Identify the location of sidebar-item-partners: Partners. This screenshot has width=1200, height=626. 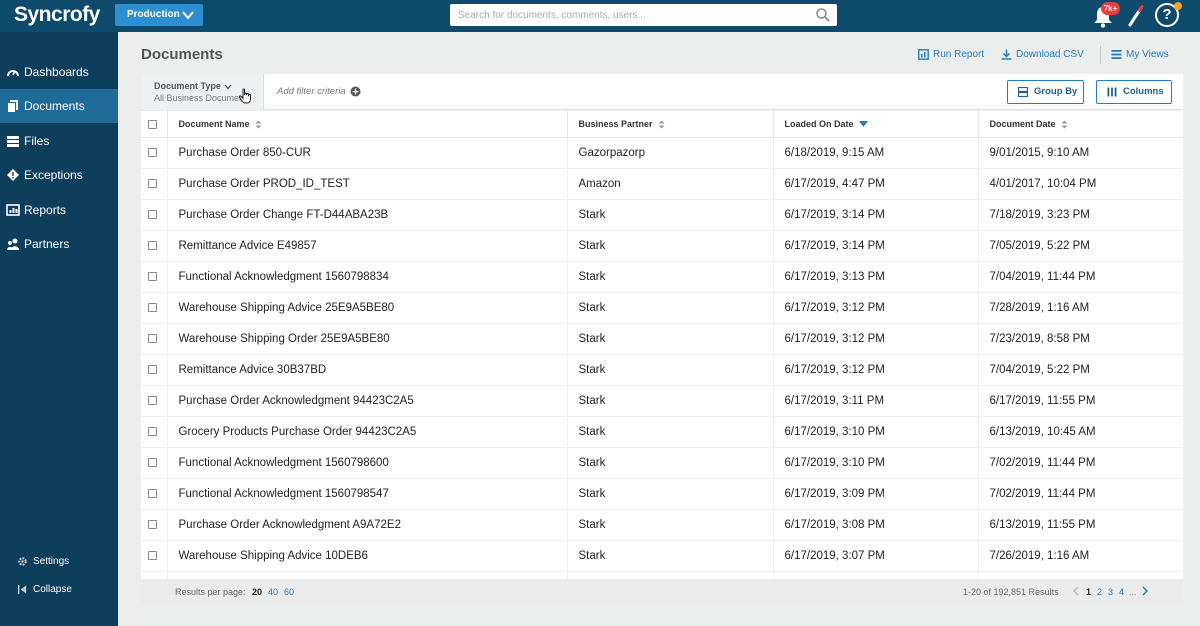
(59, 244).